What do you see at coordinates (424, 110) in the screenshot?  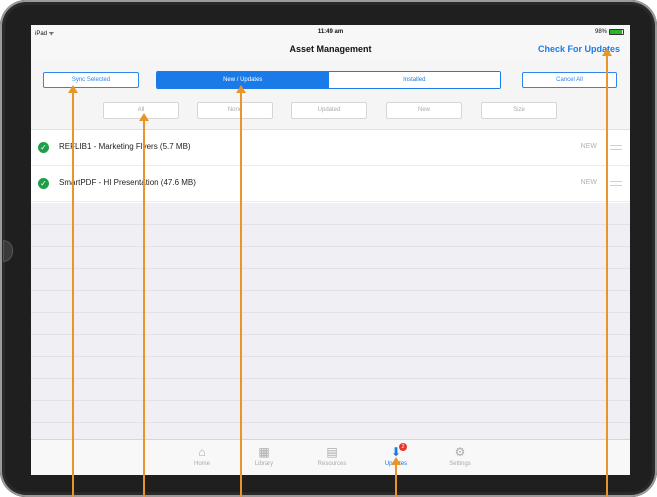 I see `filter-new-button: New` at bounding box center [424, 110].